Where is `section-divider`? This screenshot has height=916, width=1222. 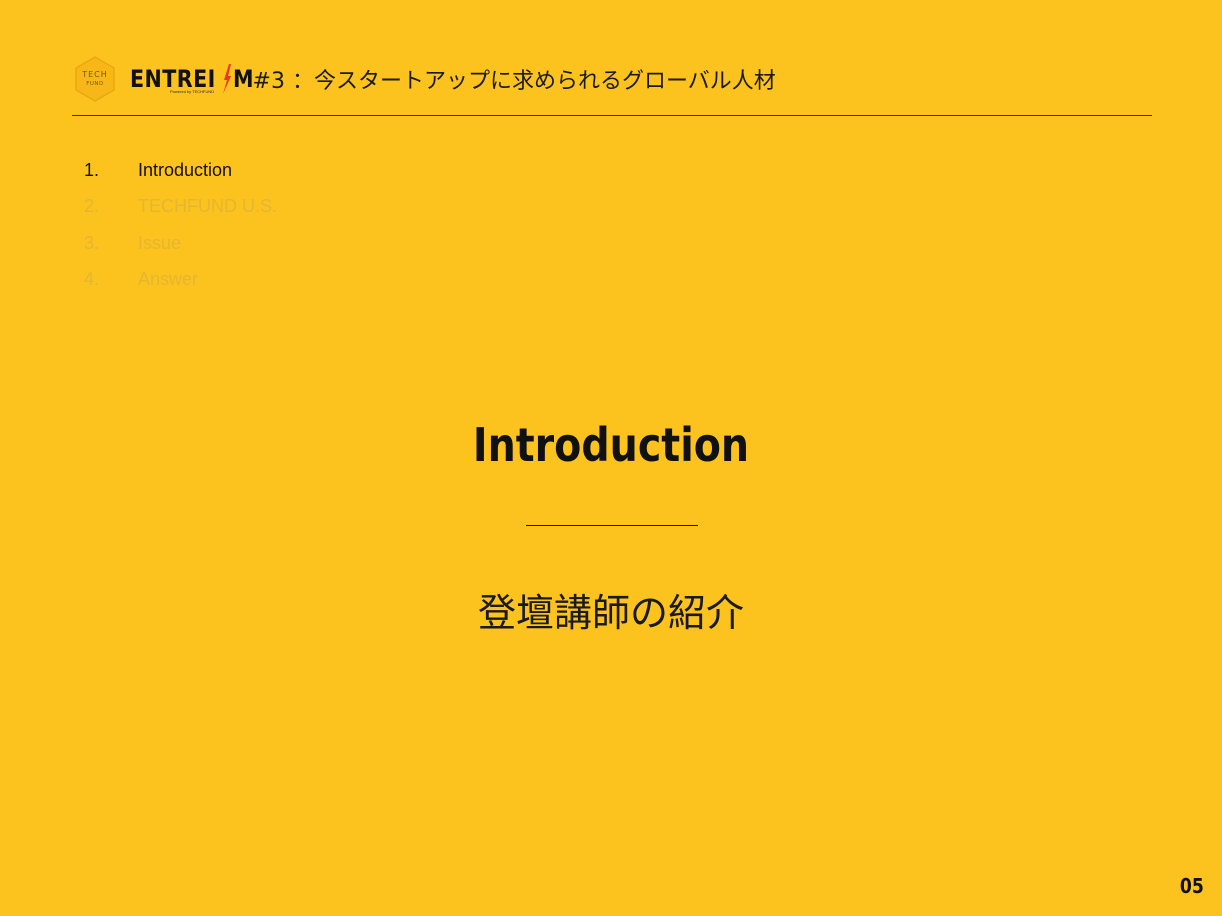
section-divider is located at coordinates (612, 525).